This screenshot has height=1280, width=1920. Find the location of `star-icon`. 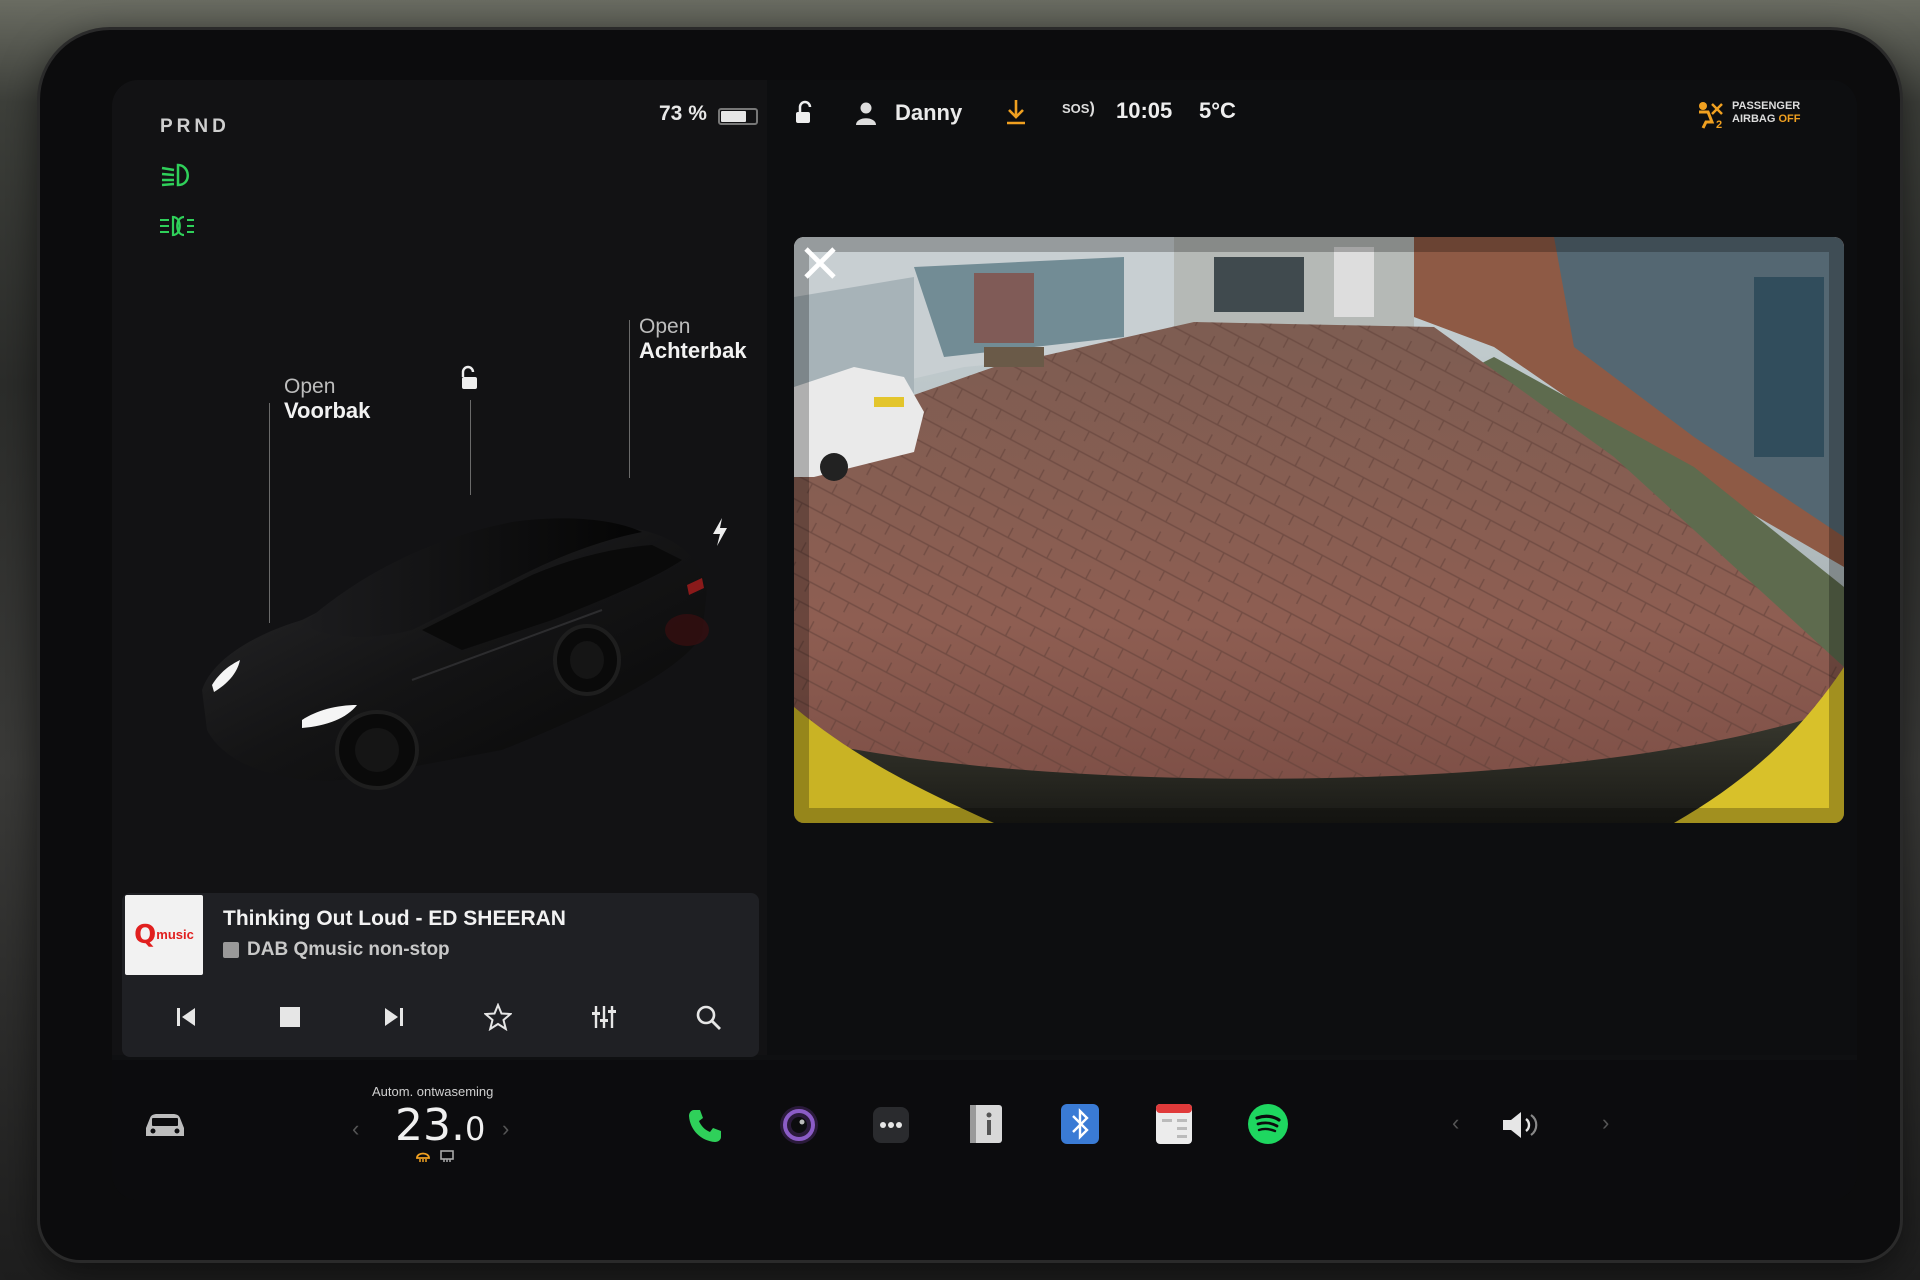

star-icon is located at coordinates (498, 1017).